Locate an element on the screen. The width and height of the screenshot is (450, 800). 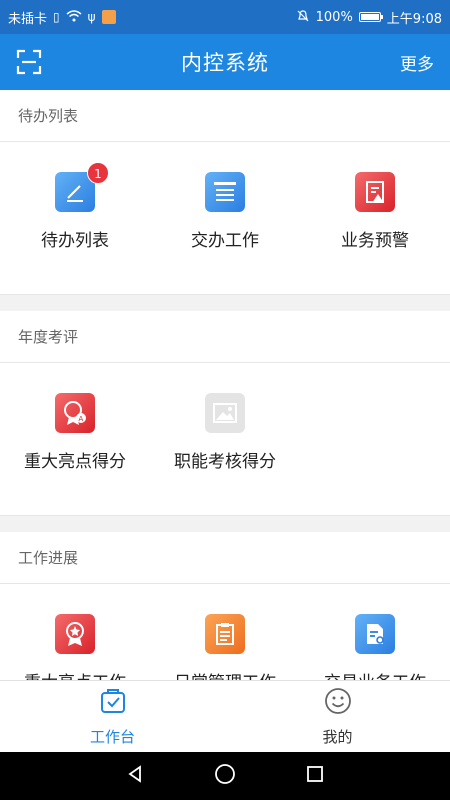
status-bar: 未插卡 ▯ ψ 100% 上午9:08 is located at coordinates (225, 17).